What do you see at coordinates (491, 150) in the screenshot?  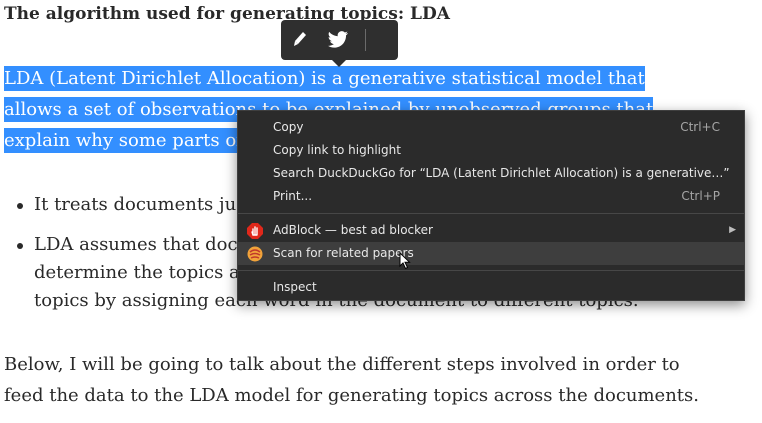 I see `menu-item-copy-link-to-highlight: Copy link to highlight` at bounding box center [491, 150].